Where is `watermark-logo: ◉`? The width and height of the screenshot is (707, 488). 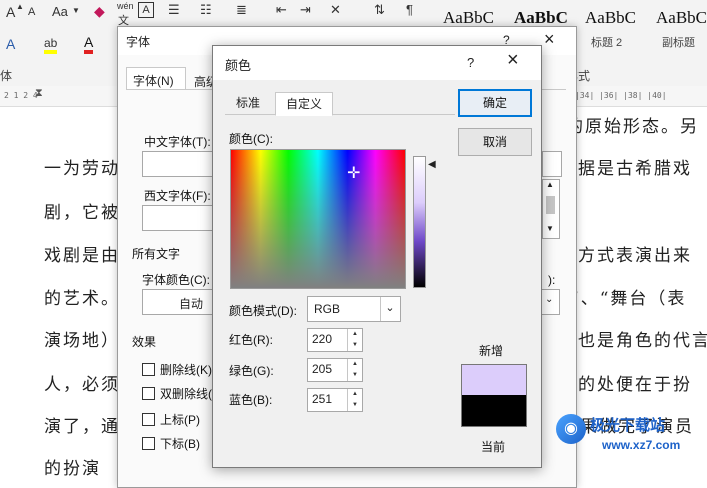
watermark-logo: ◉ is located at coordinates (571, 429).